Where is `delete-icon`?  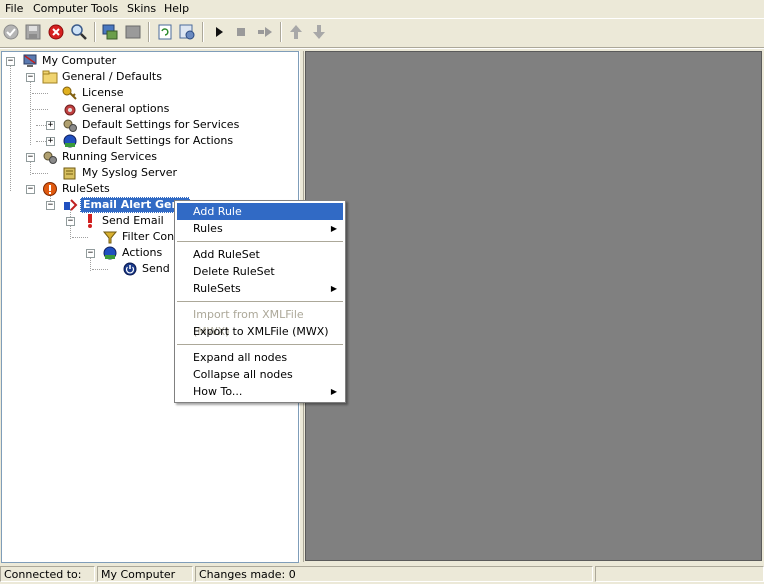
delete-icon is located at coordinates (56, 32).